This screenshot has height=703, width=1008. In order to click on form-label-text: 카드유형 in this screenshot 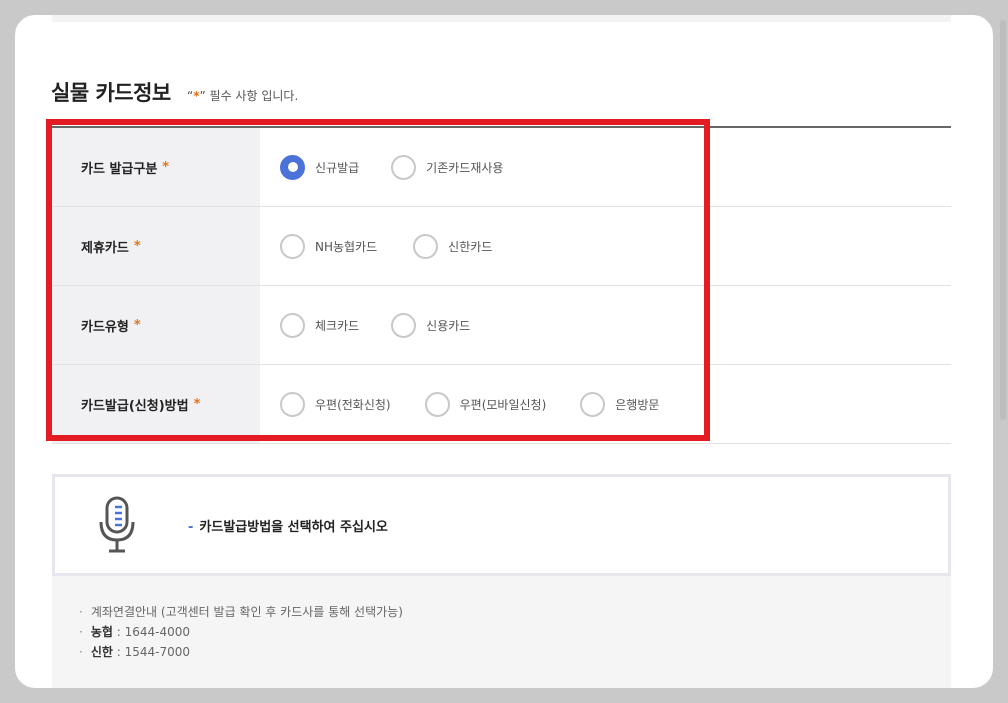, I will do `click(105, 327)`.